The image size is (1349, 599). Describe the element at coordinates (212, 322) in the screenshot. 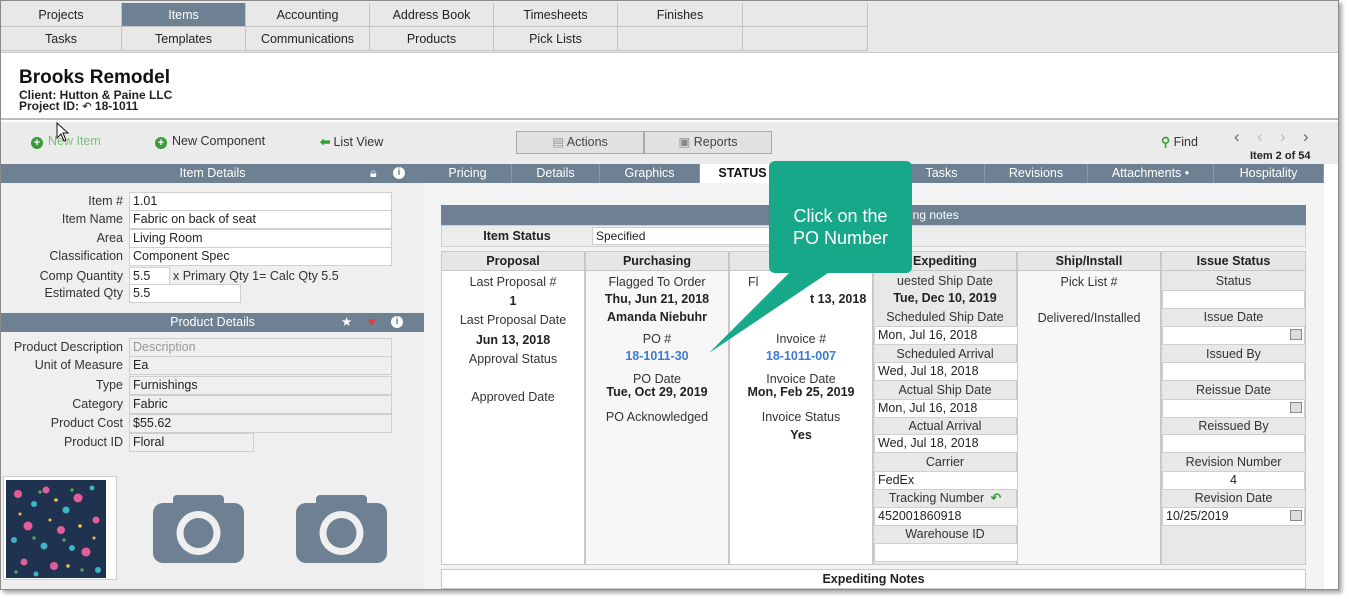

I see `product-details-header: Product Details ★ ♥ i` at that location.